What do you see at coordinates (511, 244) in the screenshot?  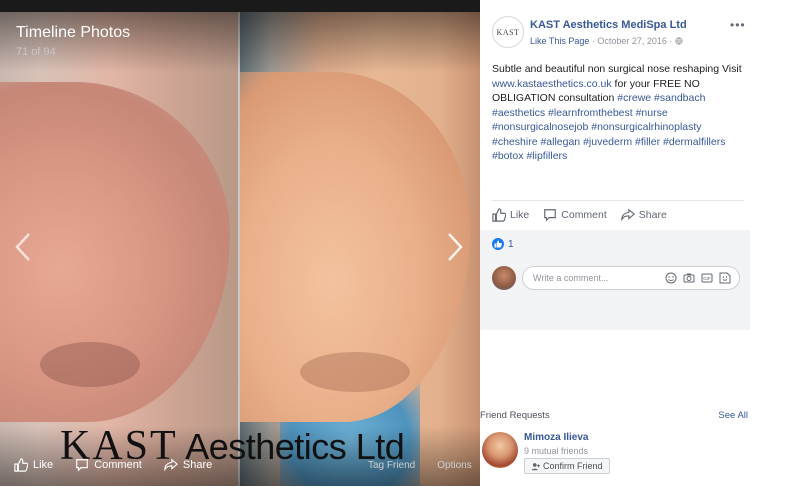 I see `like-count-value: 1` at bounding box center [511, 244].